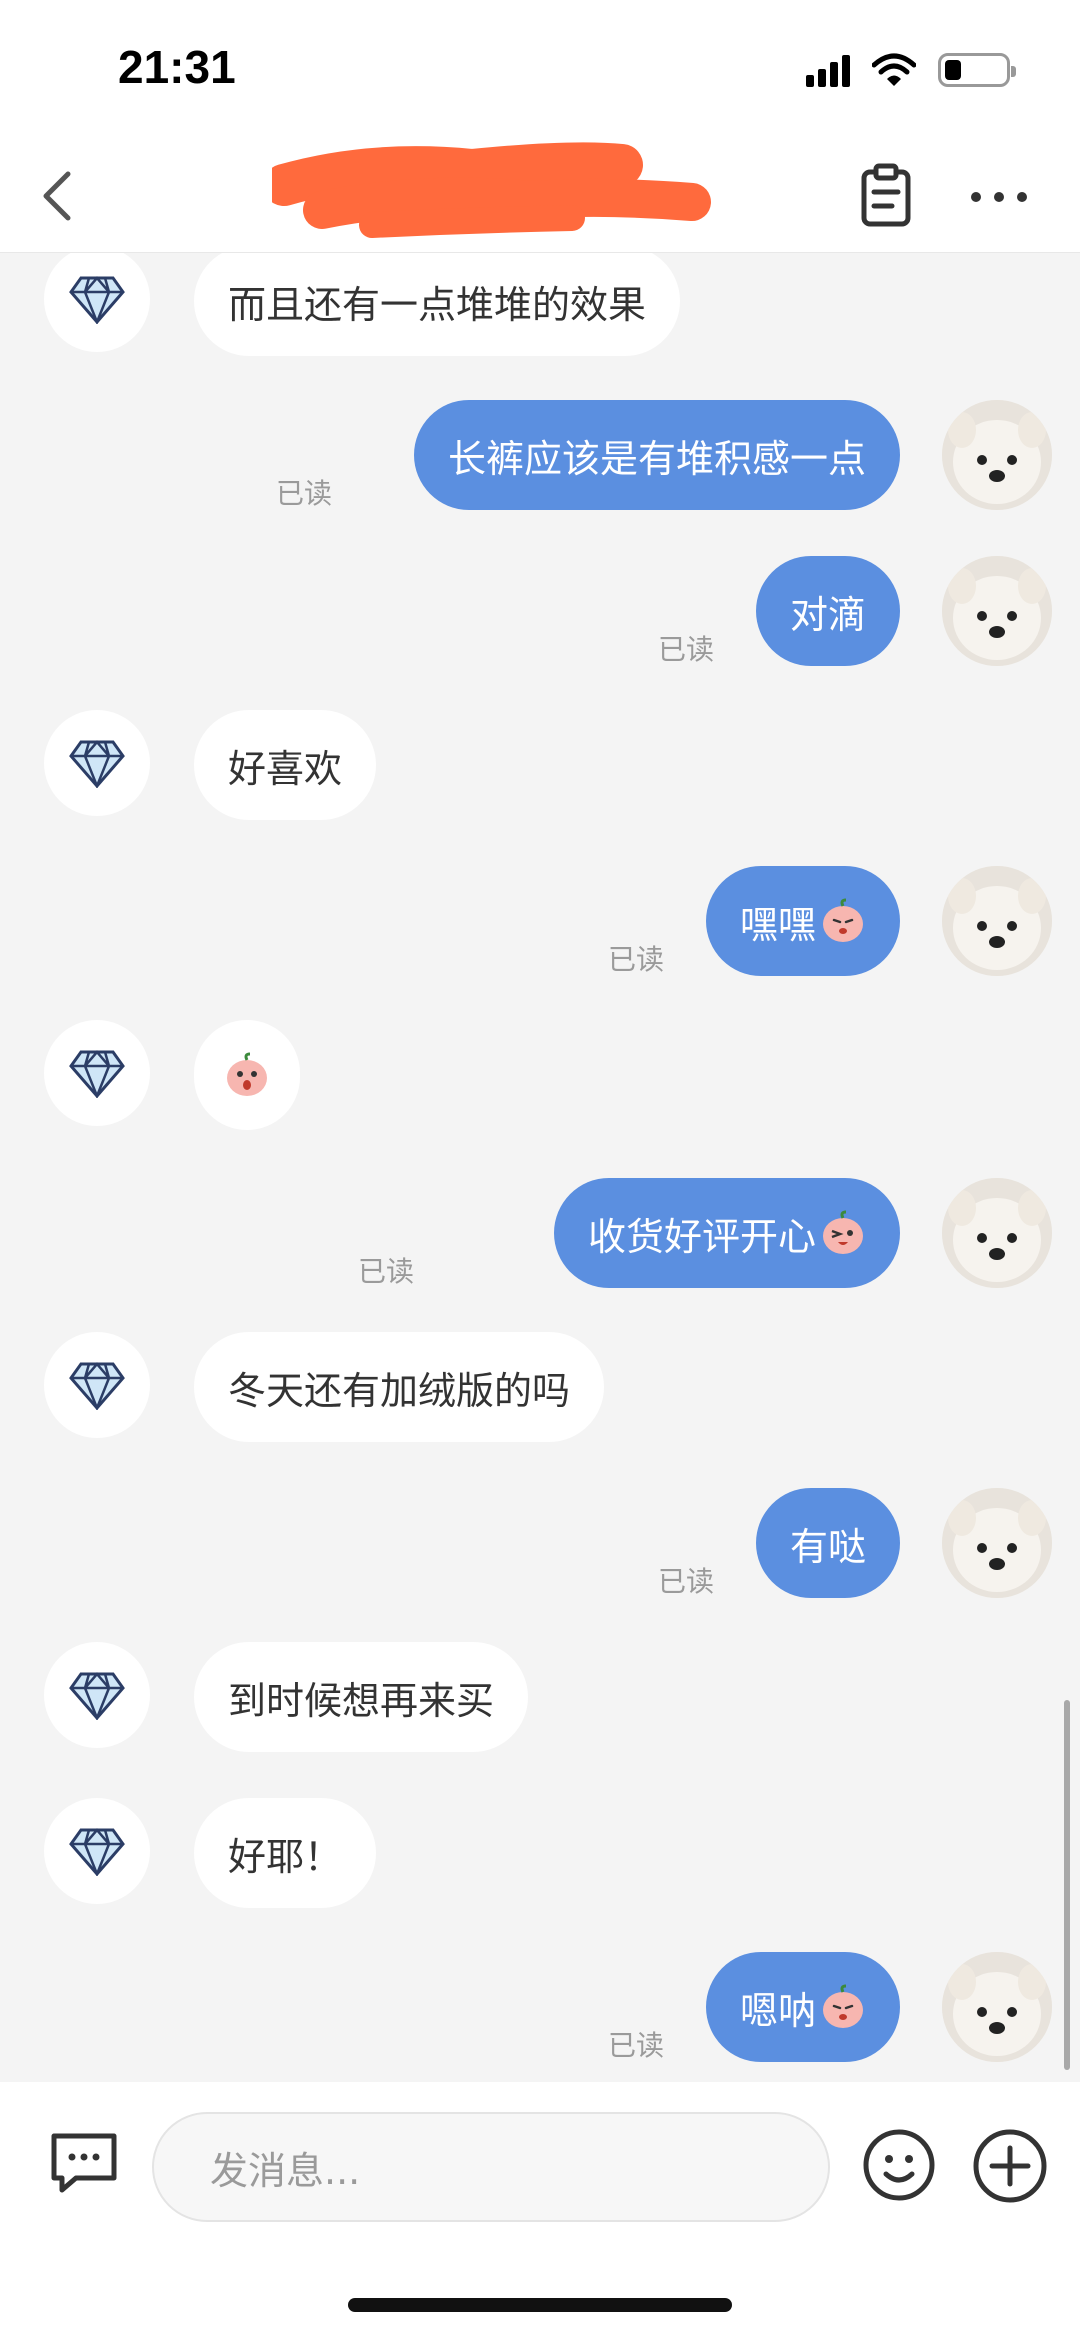 Image resolution: width=1080 pixels, height=2337 pixels. I want to click on plus-circle-icon, so click(1010, 2166).